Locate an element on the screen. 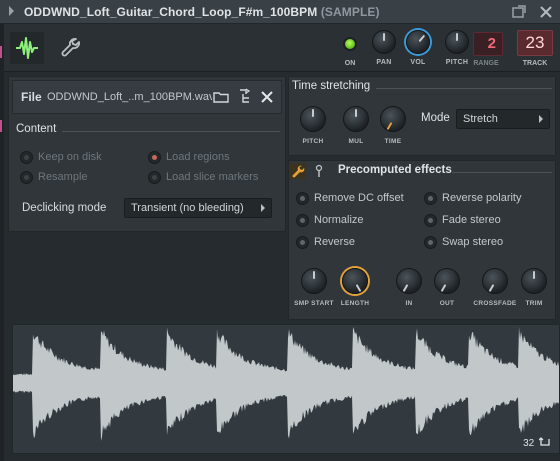 The height and width of the screenshot is (461, 560). normalize-option: Normalize is located at coordinates (356, 221).